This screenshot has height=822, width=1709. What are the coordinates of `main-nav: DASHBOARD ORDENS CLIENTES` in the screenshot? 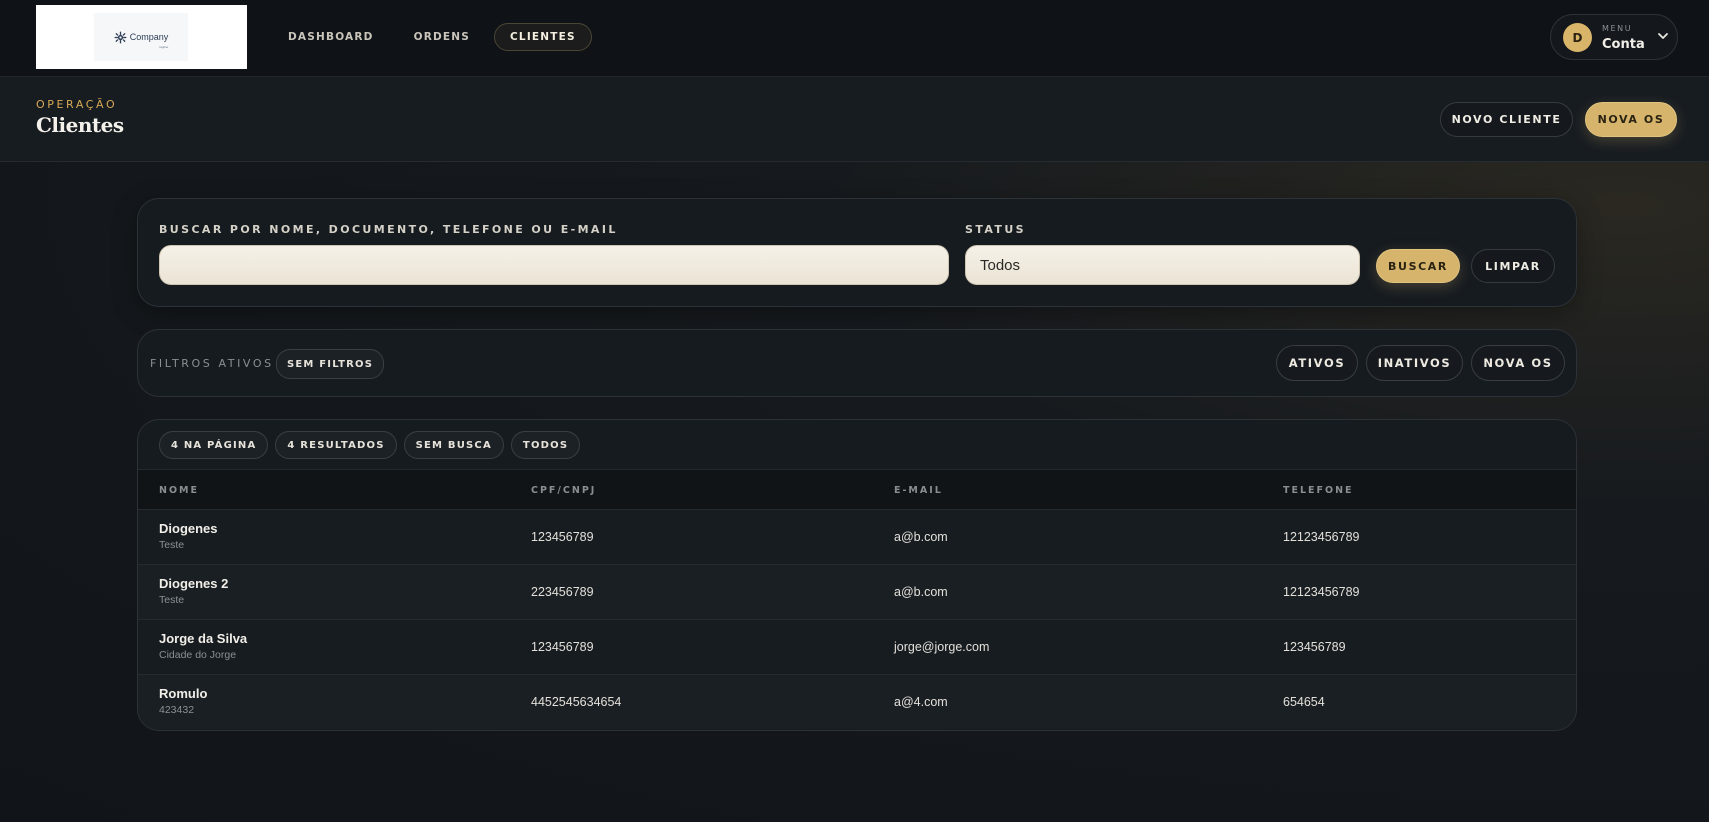 It's located at (432, 37).